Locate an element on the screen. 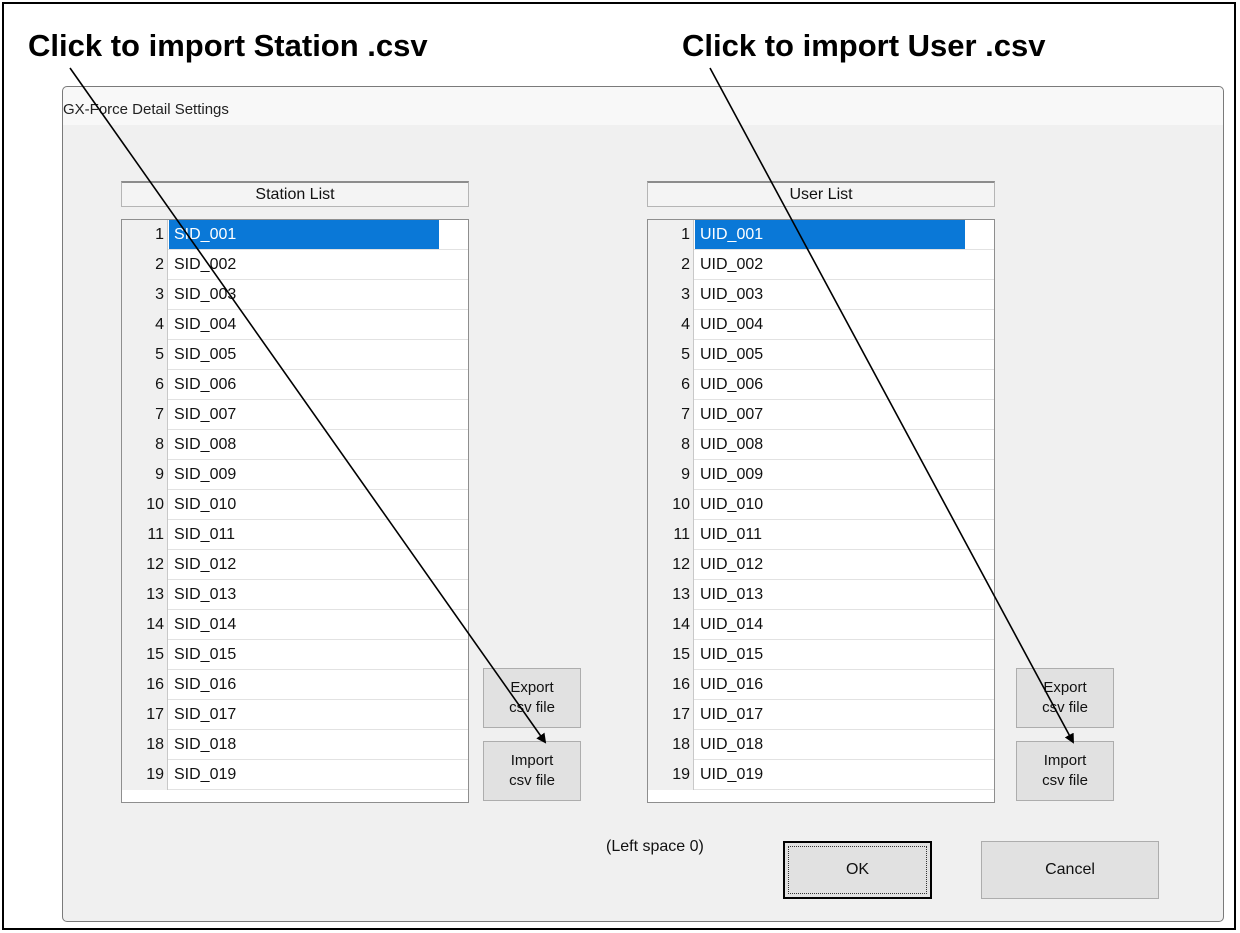 This screenshot has height=933, width=1240. user-cell: UID_018 is located at coordinates (830, 744).